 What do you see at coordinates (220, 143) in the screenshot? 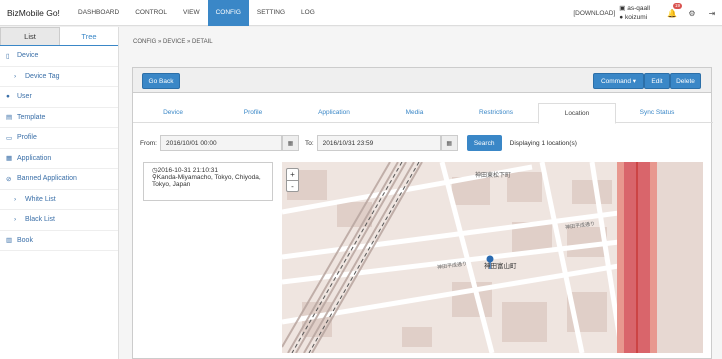
I see `from-date-input: 2016/10/01 00:00` at bounding box center [220, 143].